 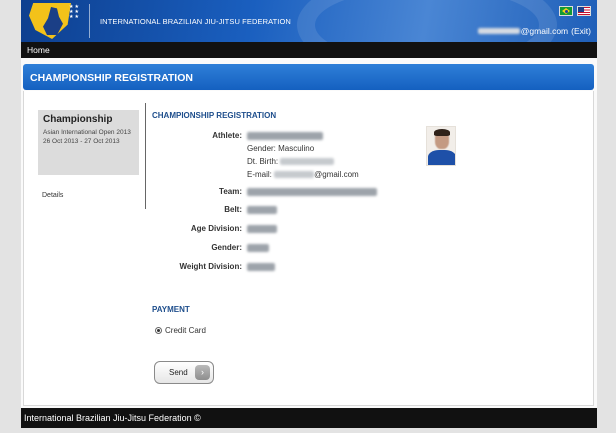 What do you see at coordinates (185, 330) in the screenshot?
I see `credit-card-label: Credit Card` at bounding box center [185, 330].